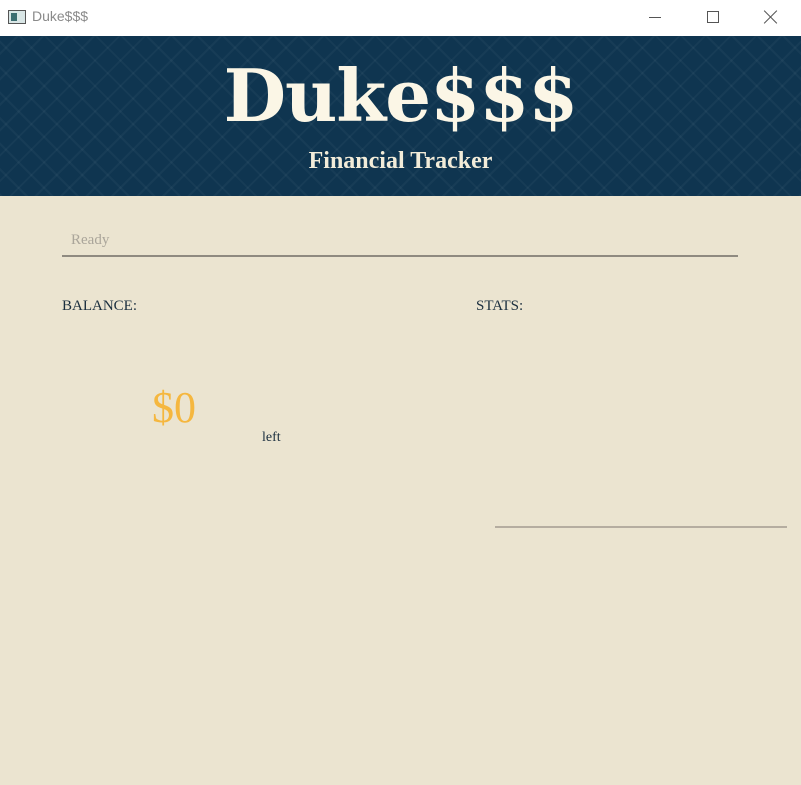 This screenshot has width=801, height=785. I want to click on window-title: Duke$$$, so click(60, 16).